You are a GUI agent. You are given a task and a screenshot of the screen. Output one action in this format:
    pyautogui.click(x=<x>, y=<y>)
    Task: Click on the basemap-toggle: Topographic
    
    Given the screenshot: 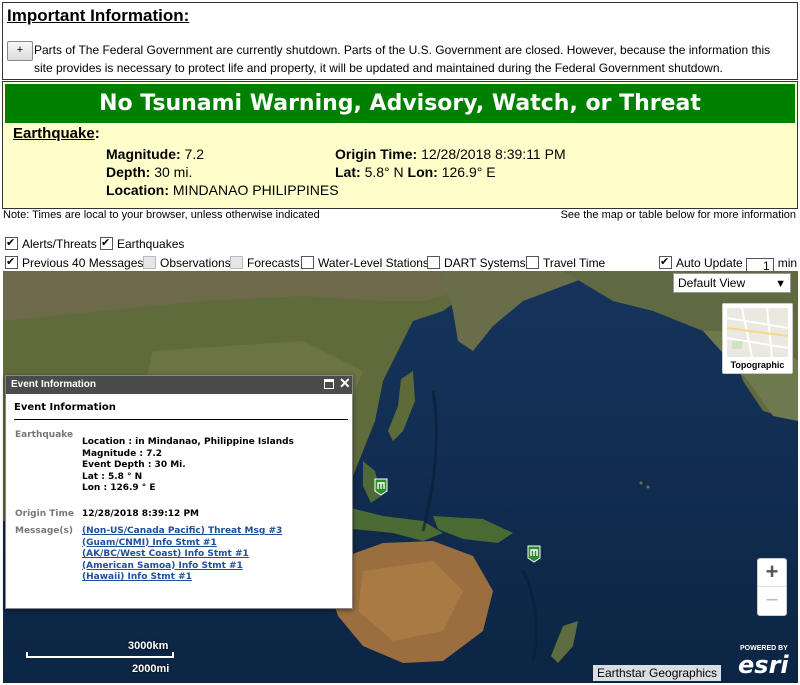 What is the action you would take?
    pyautogui.click(x=757, y=338)
    